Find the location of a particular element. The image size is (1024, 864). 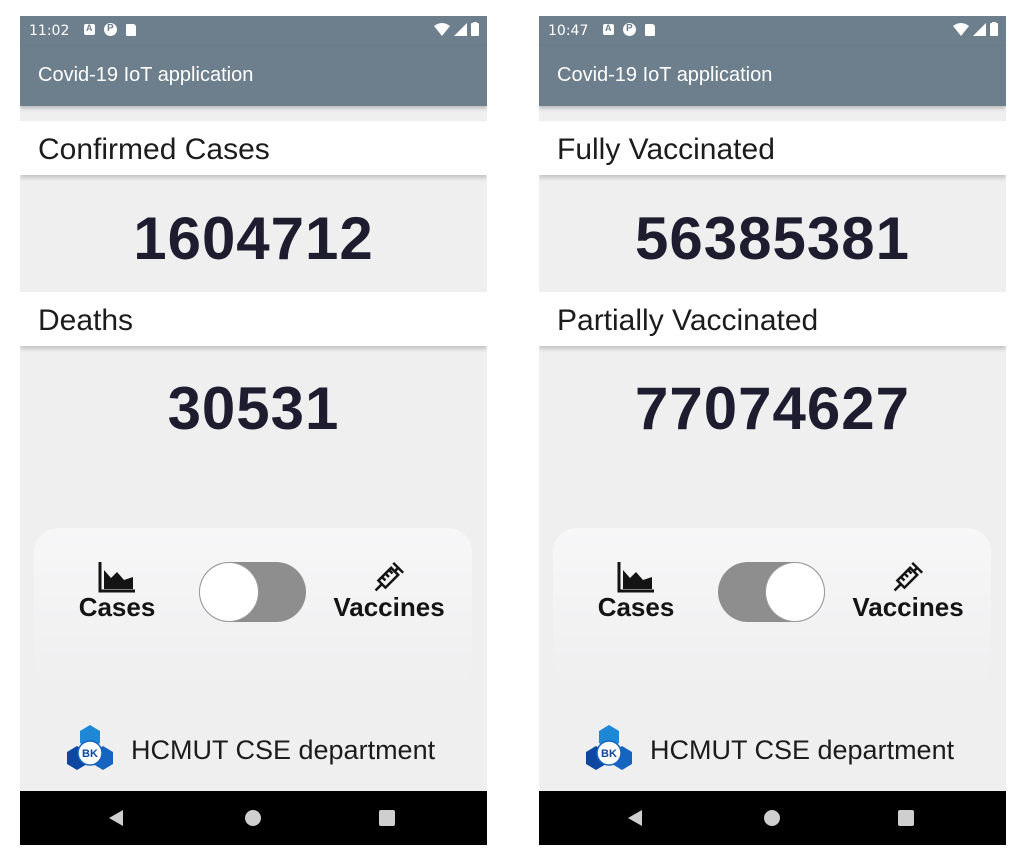

status-bar: 10:47 is located at coordinates (772, 31).